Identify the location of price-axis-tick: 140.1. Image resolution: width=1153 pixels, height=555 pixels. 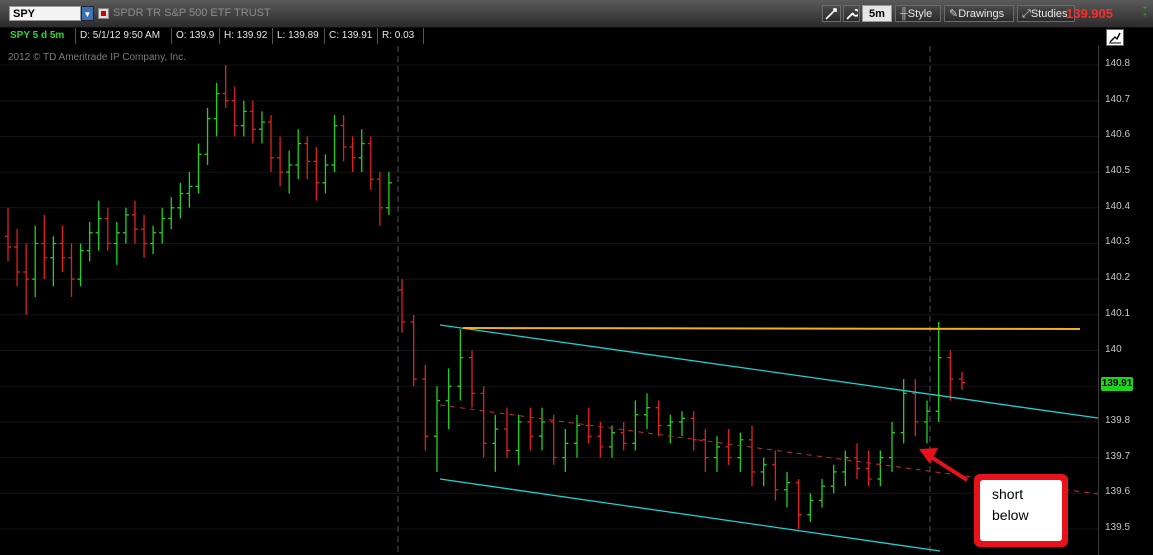
(1118, 313).